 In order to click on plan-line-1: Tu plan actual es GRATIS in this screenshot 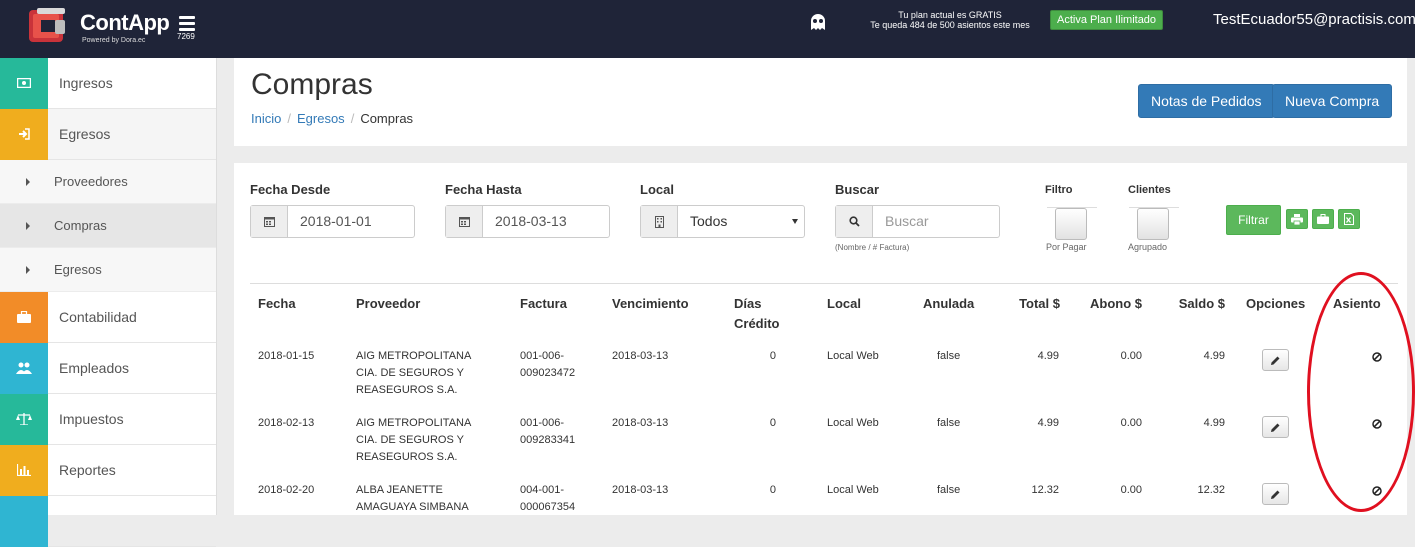, I will do `click(950, 15)`.